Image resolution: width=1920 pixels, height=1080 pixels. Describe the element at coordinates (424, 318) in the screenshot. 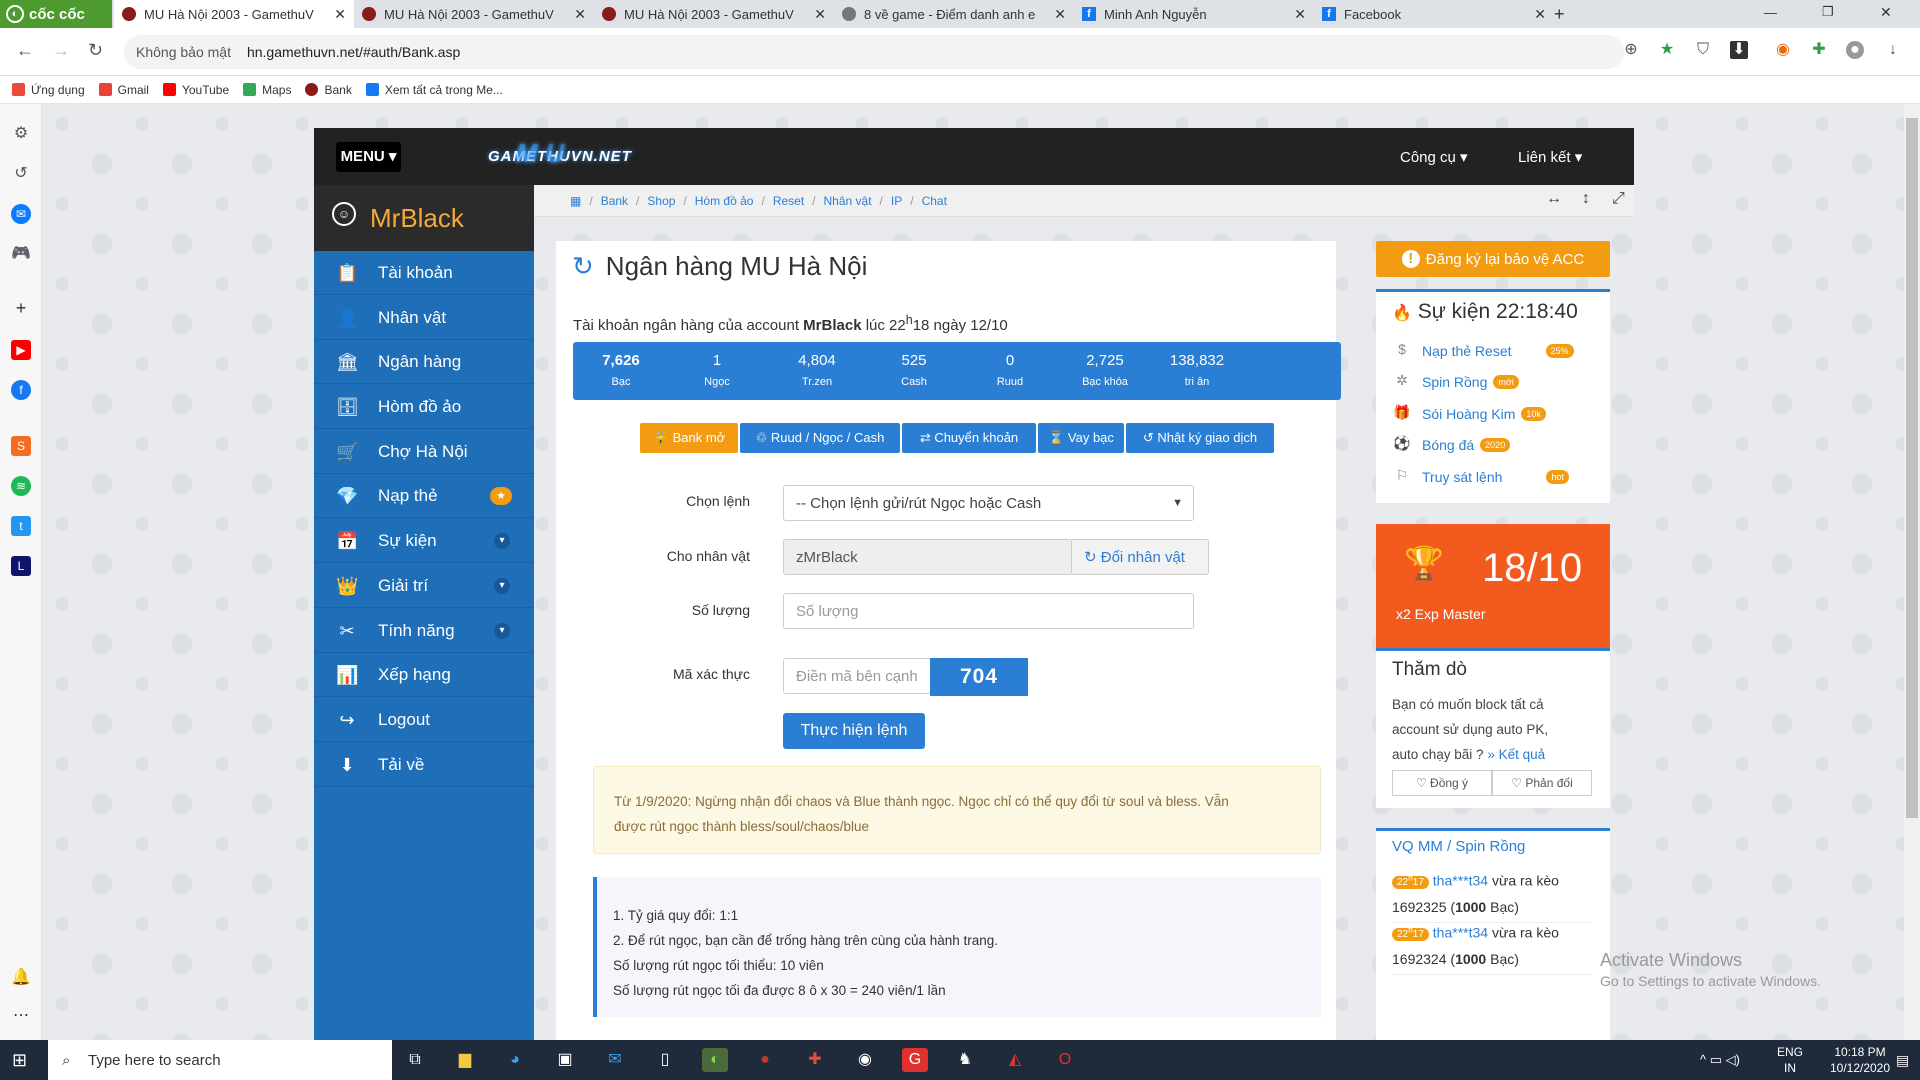

I see `sidebar-item-character: 👤 Nhân vật` at that location.